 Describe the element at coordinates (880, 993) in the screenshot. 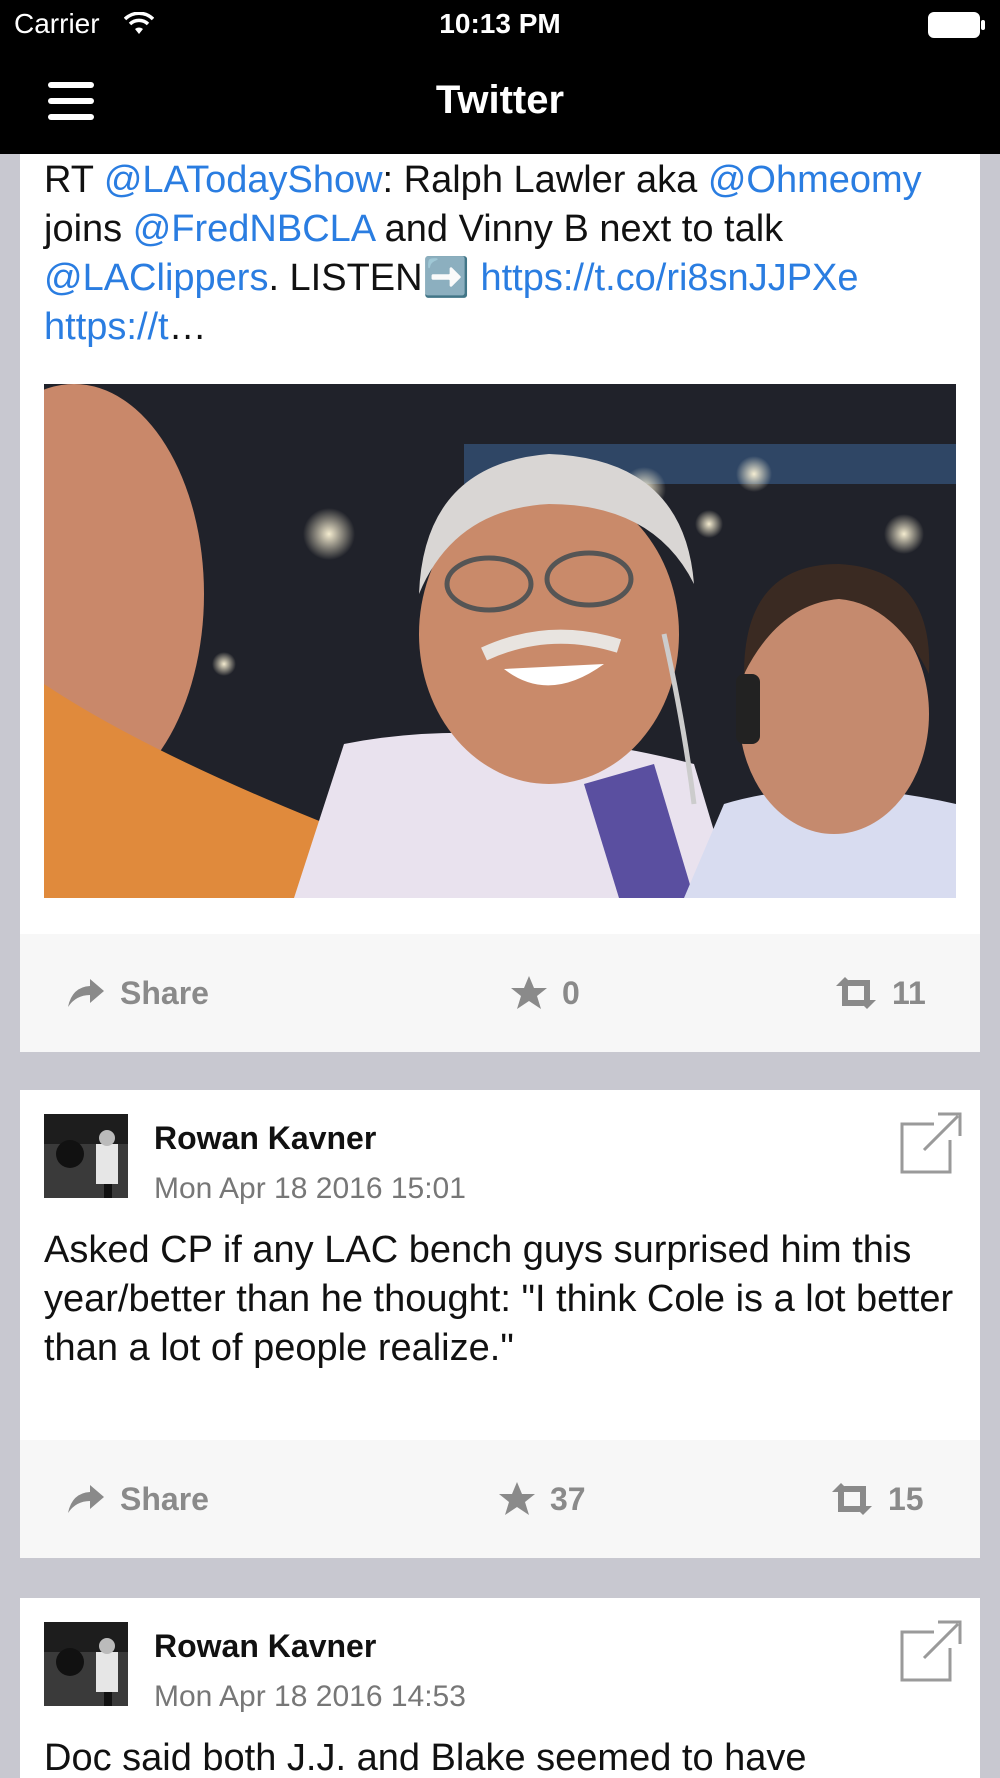

I see `retweet-button: 11` at that location.